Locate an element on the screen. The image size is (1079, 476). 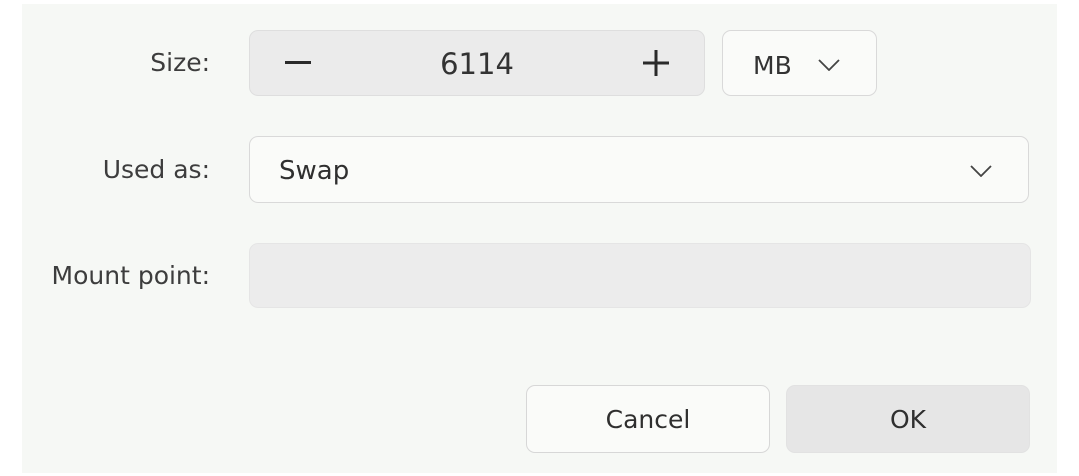
used-as-value: Swap is located at coordinates (314, 171).